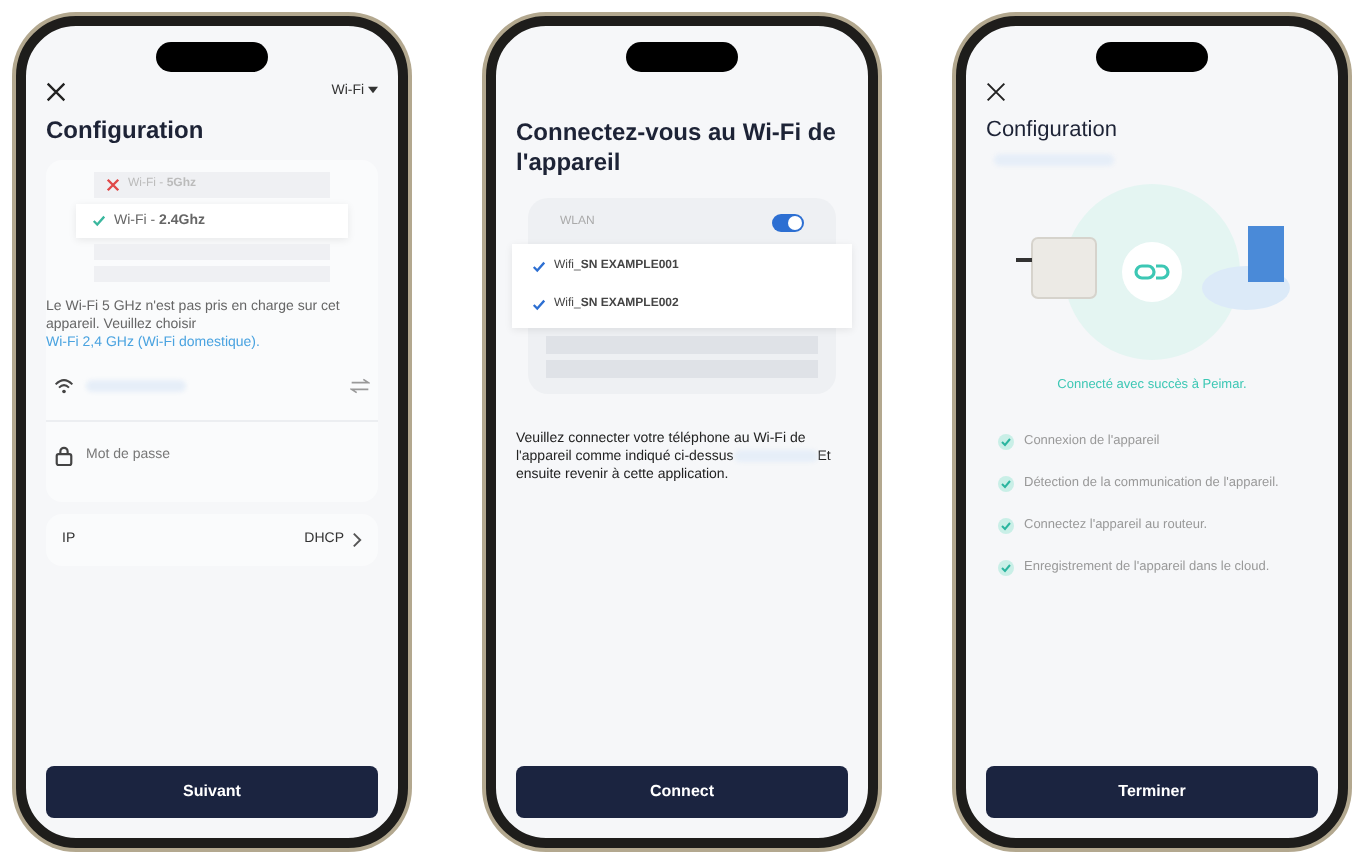 This screenshot has height=862, width=1364. Describe the element at coordinates (360, 385) in the screenshot. I see `swap-icon` at that location.